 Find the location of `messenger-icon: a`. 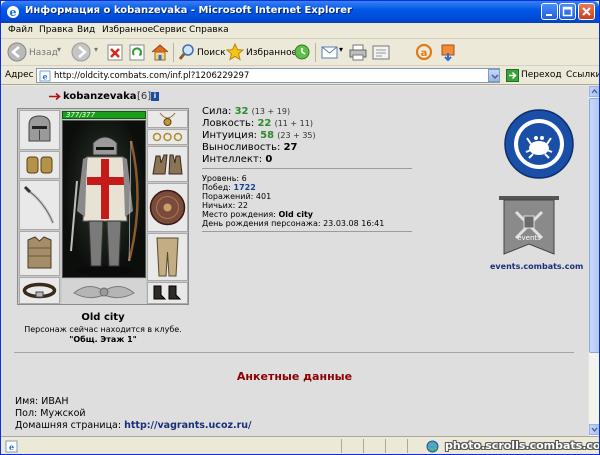

messenger-icon: a is located at coordinates (424, 52).